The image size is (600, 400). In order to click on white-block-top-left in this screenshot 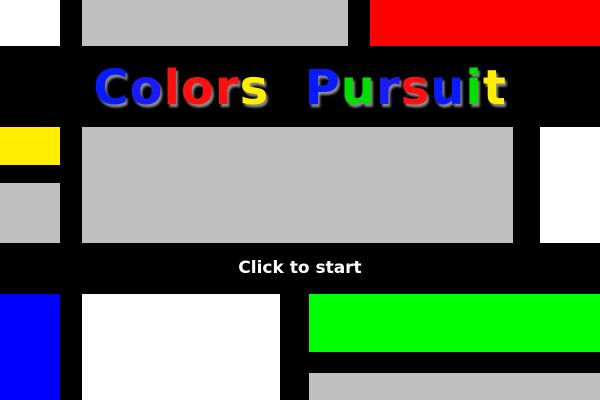, I will do `click(30, 23)`.